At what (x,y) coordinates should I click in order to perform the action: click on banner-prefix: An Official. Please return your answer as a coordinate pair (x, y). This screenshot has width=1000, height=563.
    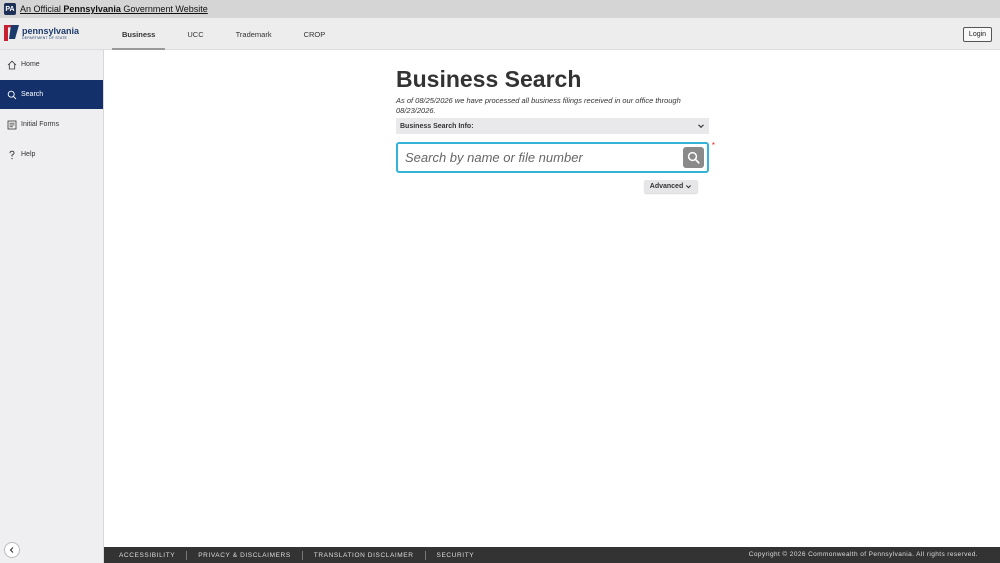
    Looking at the image, I should click on (42, 9).